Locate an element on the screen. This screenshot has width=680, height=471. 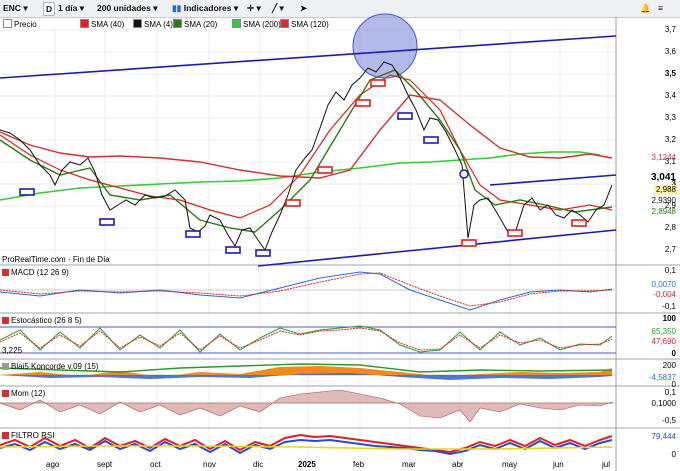
x-axis-tick: jul is located at coordinates (606, 464).